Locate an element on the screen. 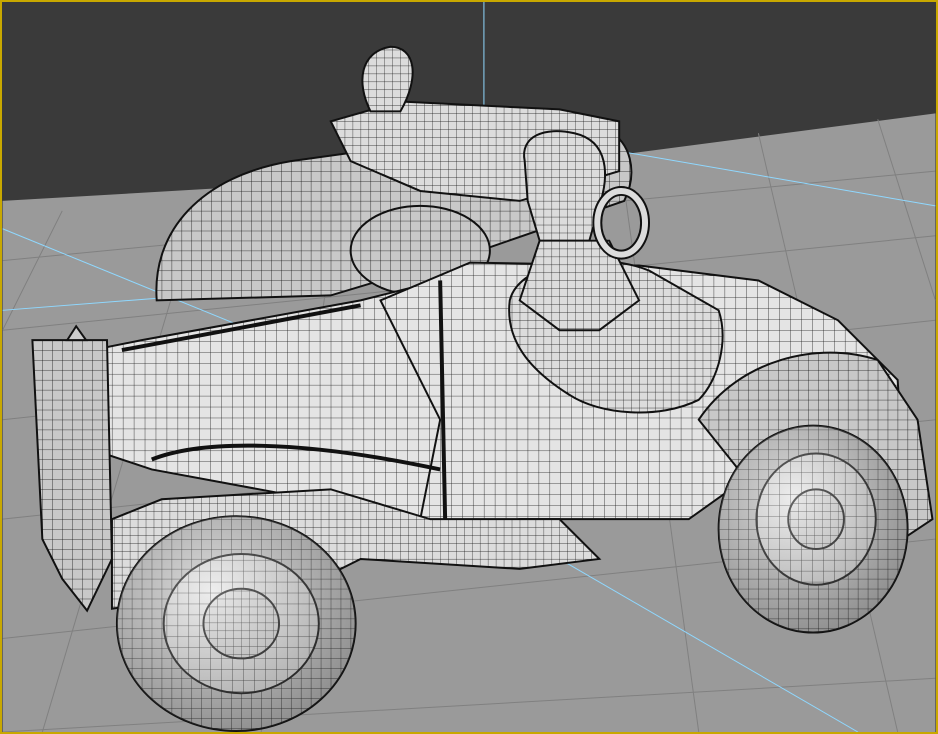  rear-passenger is located at coordinates (387, 79).